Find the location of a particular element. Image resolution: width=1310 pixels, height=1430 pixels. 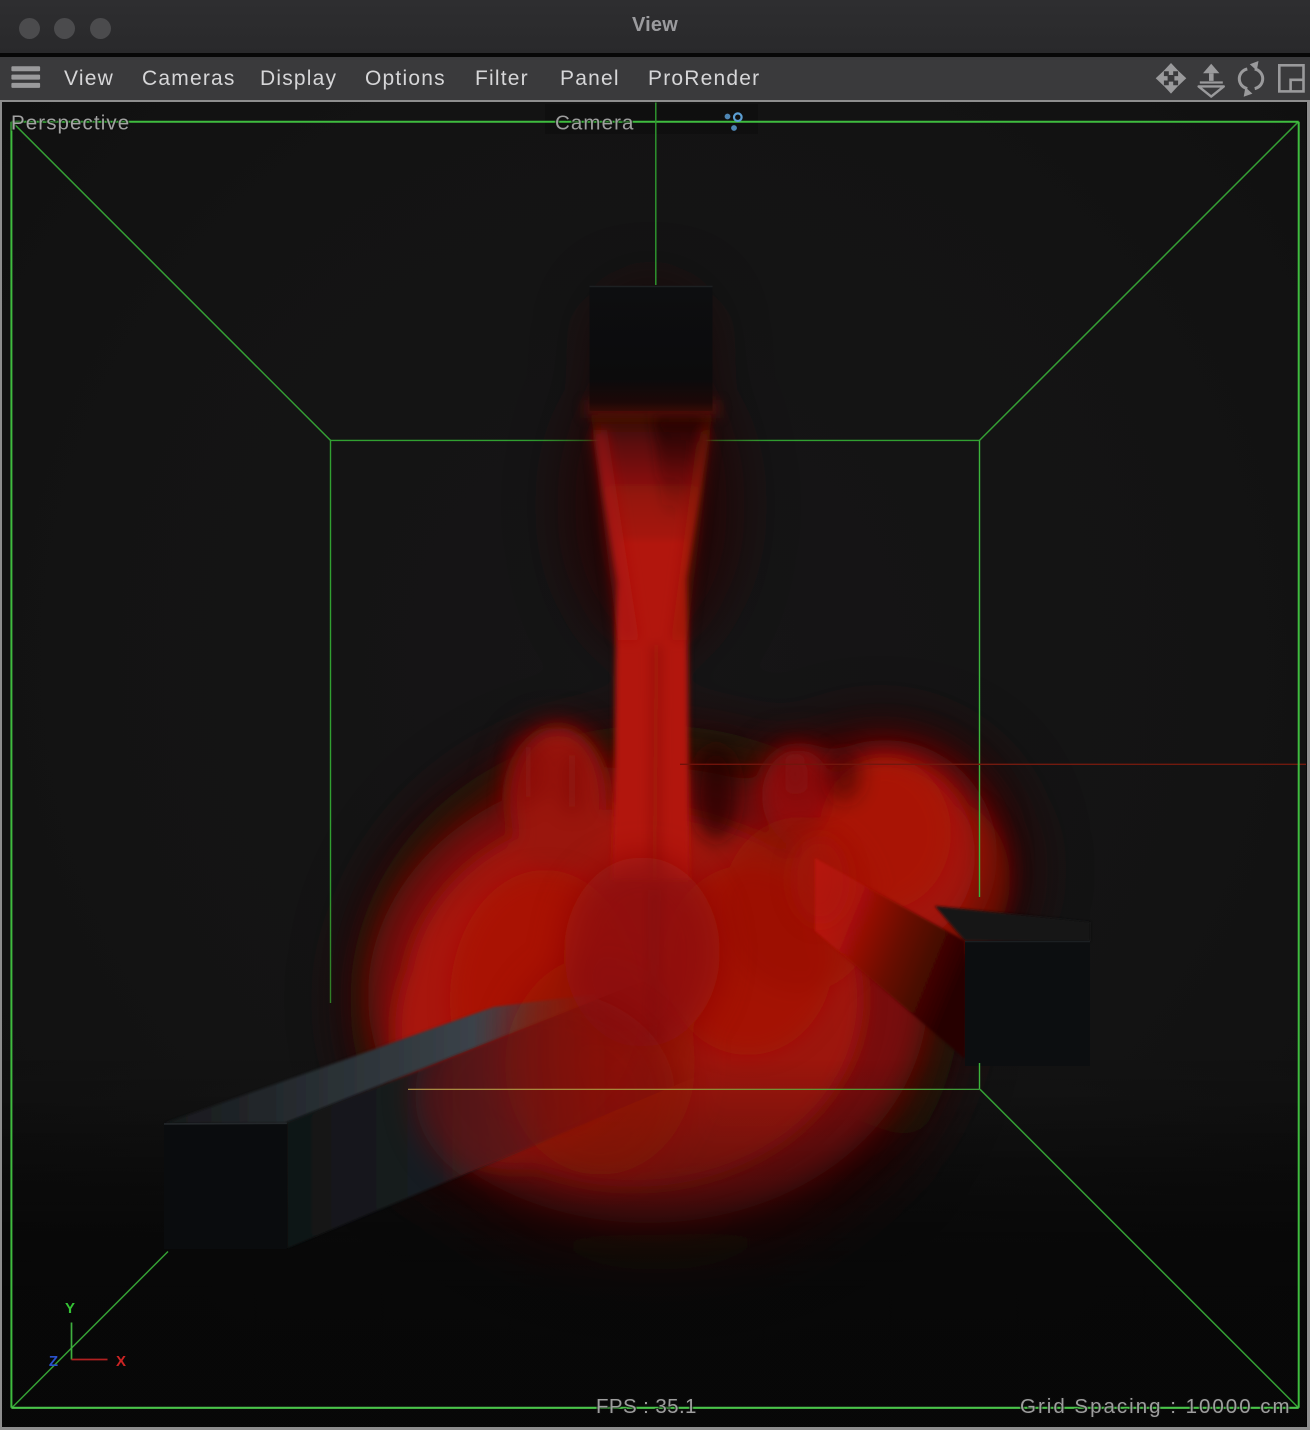

svg-text: Y is located at coordinates (70, 1308).